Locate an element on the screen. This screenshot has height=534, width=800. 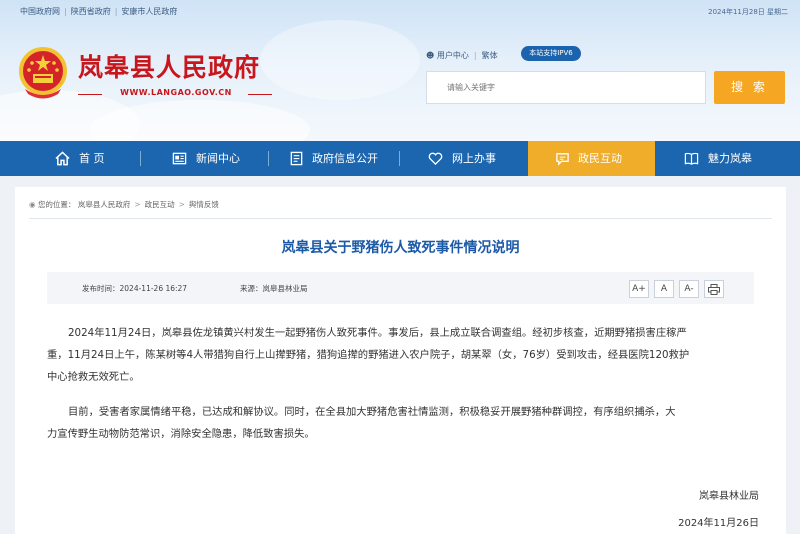
national-emblem-icon is located at coordinates (43, 73).